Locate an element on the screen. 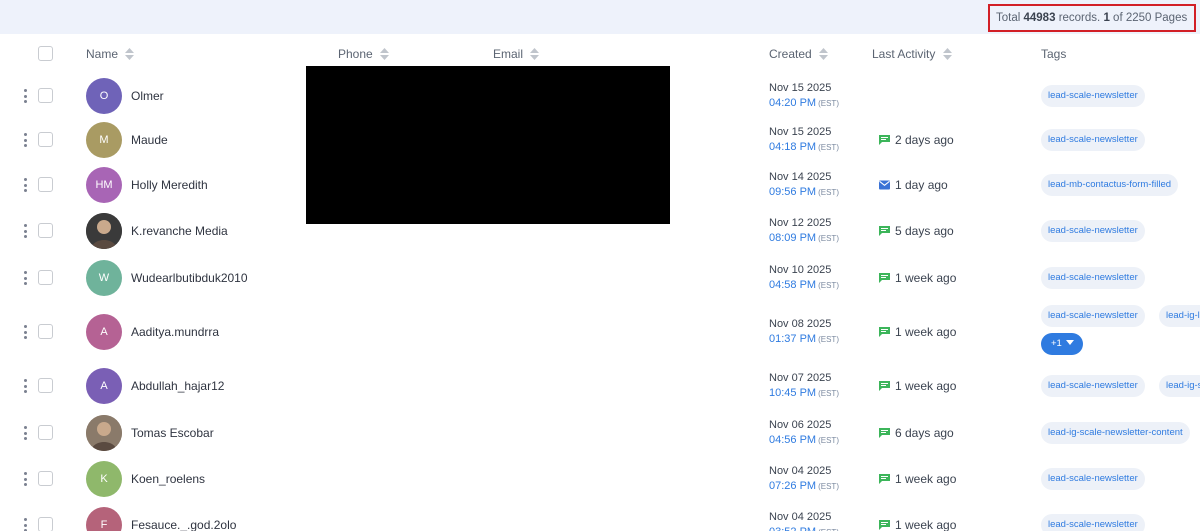 This screenshot has width=1200, height=531. timezone-label: (EST) is located at coordinates (828, 440).